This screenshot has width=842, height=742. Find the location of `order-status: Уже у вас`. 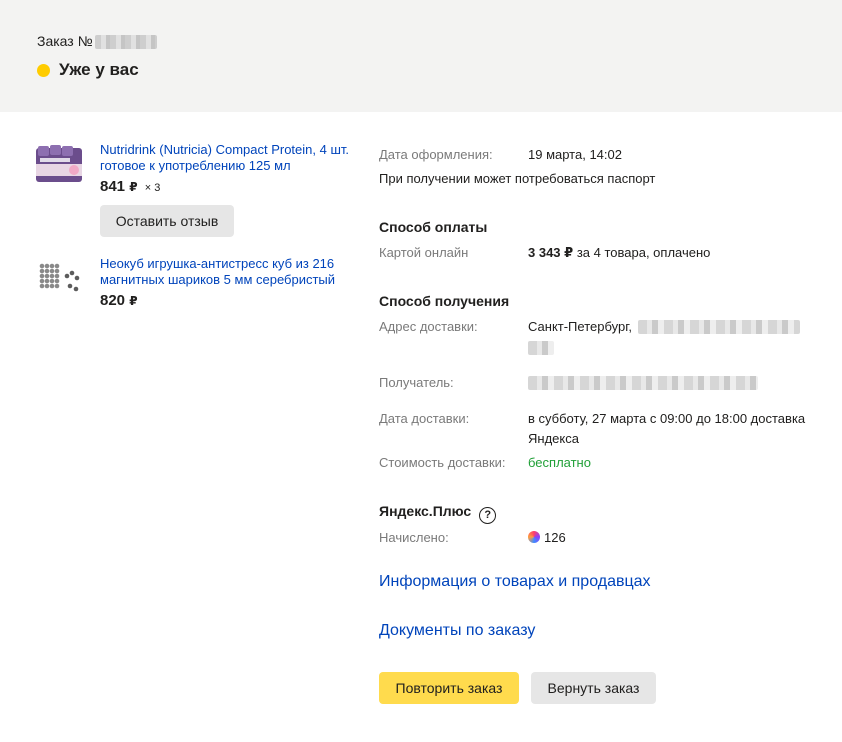

order-status: Уже у вас is located at coordinates (88, 70).